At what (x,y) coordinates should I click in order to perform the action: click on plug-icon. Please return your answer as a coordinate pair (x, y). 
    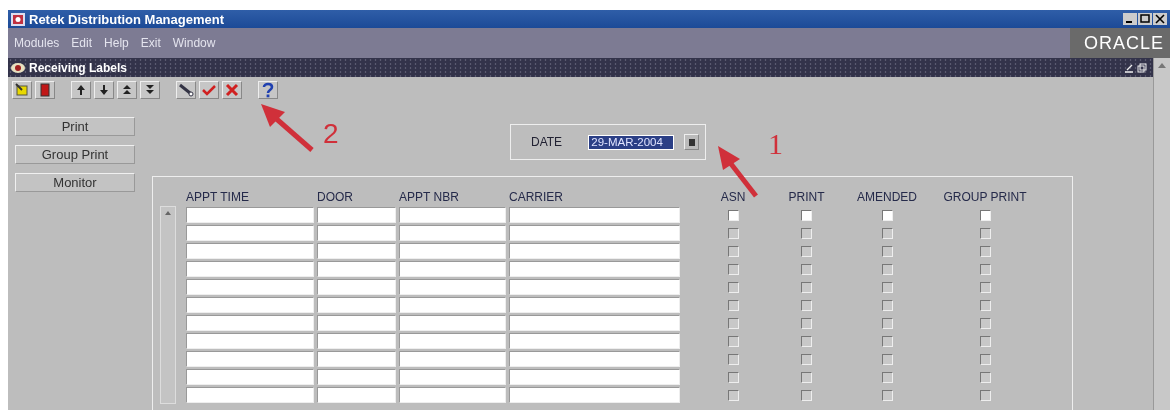
    Looking at the image, I should click on (186, 90).